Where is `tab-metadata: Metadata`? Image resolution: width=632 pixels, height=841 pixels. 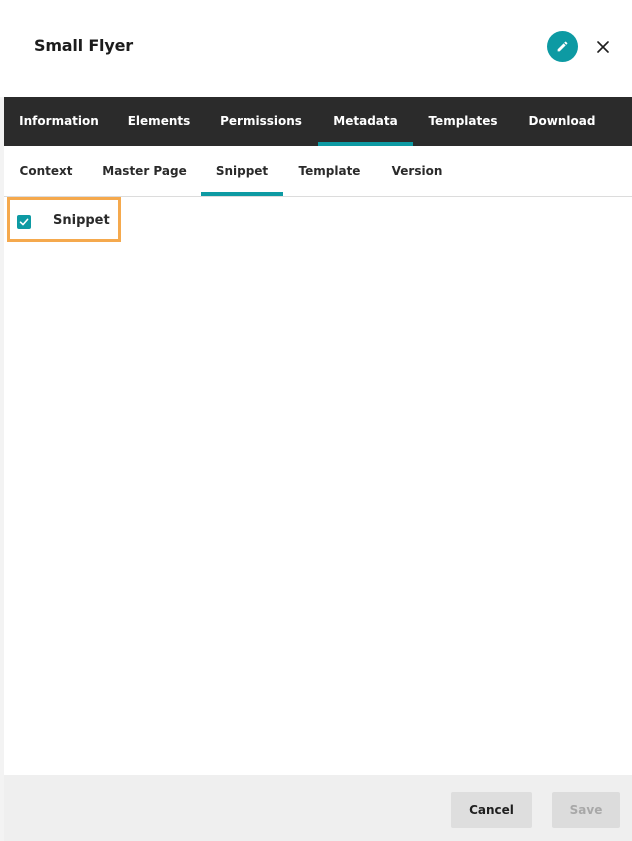
tab-metadata: Metadata is located at coordinates (365, 121).